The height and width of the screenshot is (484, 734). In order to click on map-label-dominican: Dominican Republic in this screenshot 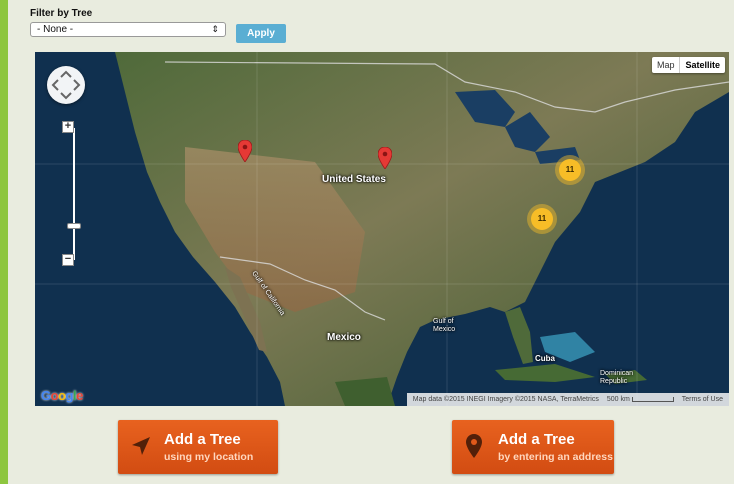, I will do `click(617, 377)`.